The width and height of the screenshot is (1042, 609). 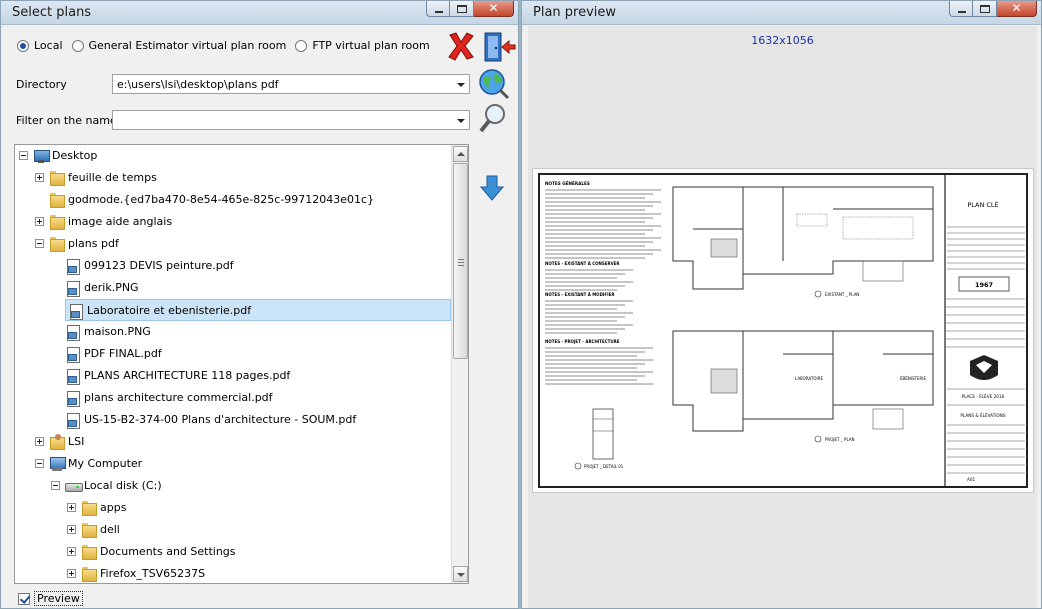 What do you see at coordinates (178, 397) in the screenshot?
I see `tree-item-label: plans architecture commercial.pdf` at bounding box center [178, 397].